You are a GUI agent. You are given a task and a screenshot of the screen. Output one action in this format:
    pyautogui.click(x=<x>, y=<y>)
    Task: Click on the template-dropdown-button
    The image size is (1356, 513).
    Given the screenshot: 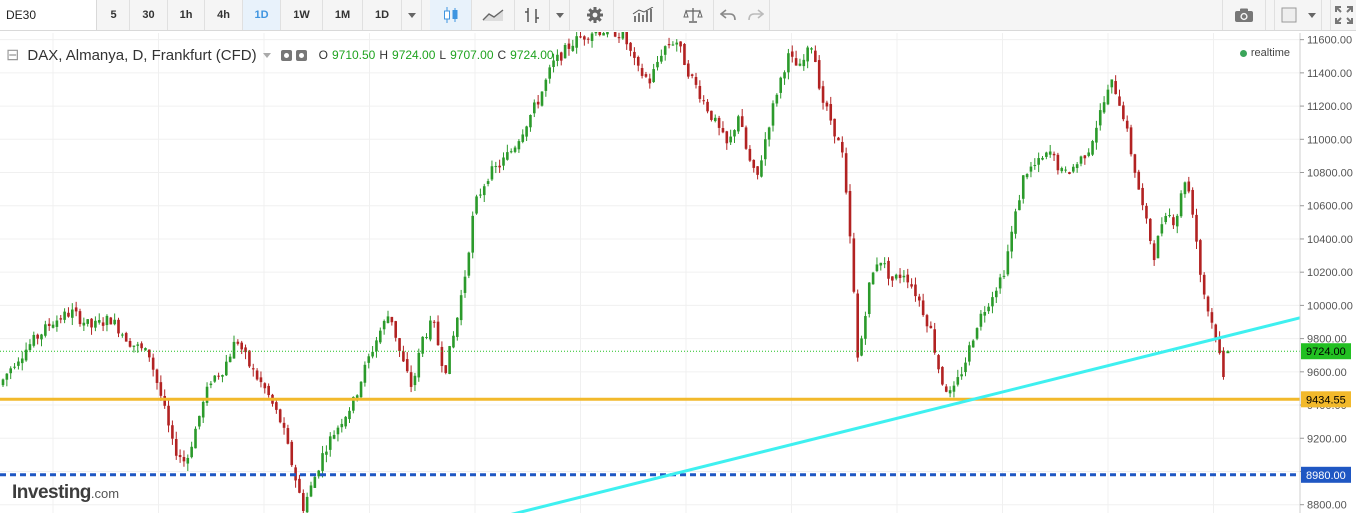 What is the action you would take?
    pyautogui.click(x=1312, y=15)
    